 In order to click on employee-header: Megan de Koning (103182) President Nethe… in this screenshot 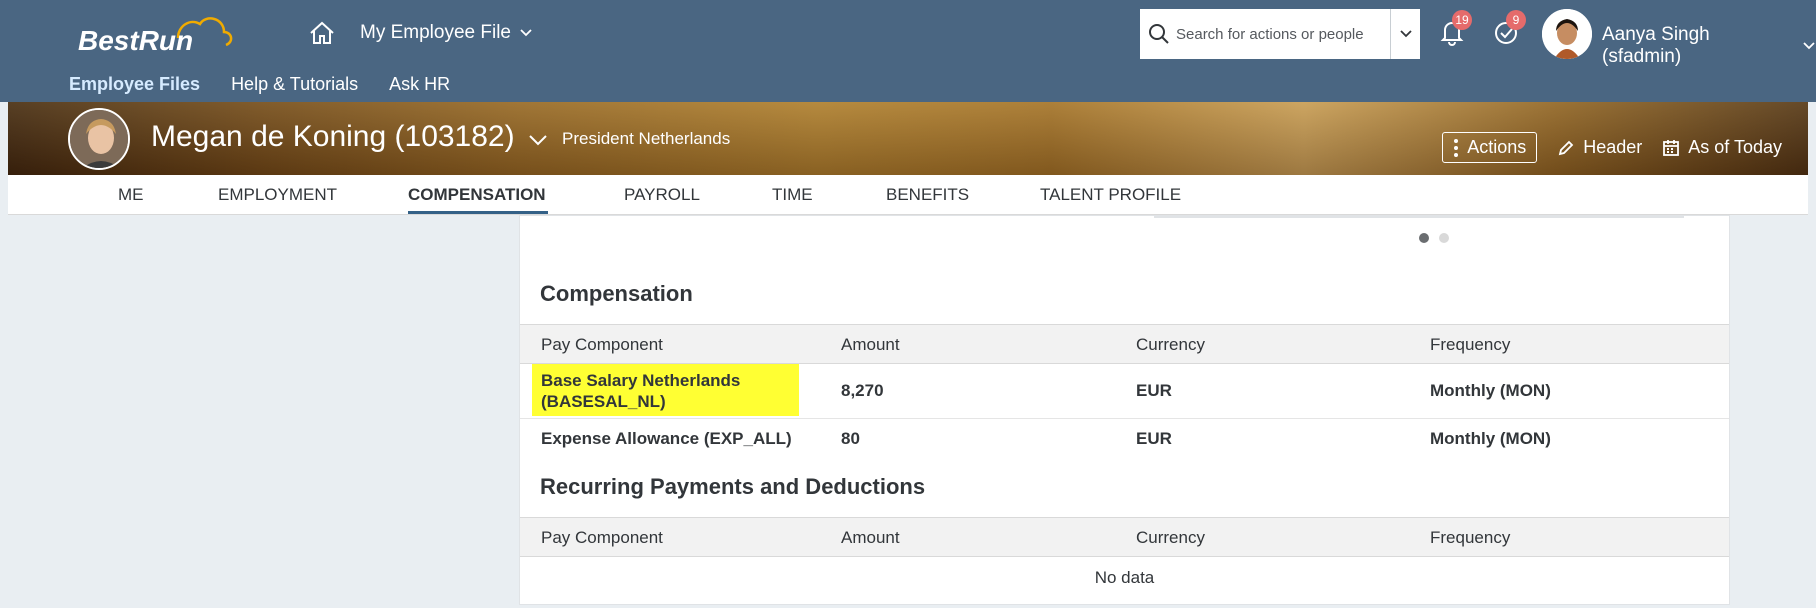, I will do `click(908, 138)`.